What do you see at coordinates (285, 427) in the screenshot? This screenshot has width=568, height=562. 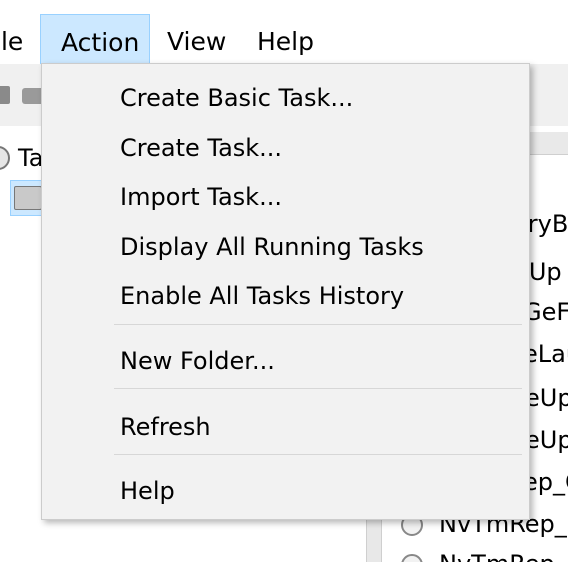 I see `menu-item-refresh: Refresh` at bounding box center [285, 427].